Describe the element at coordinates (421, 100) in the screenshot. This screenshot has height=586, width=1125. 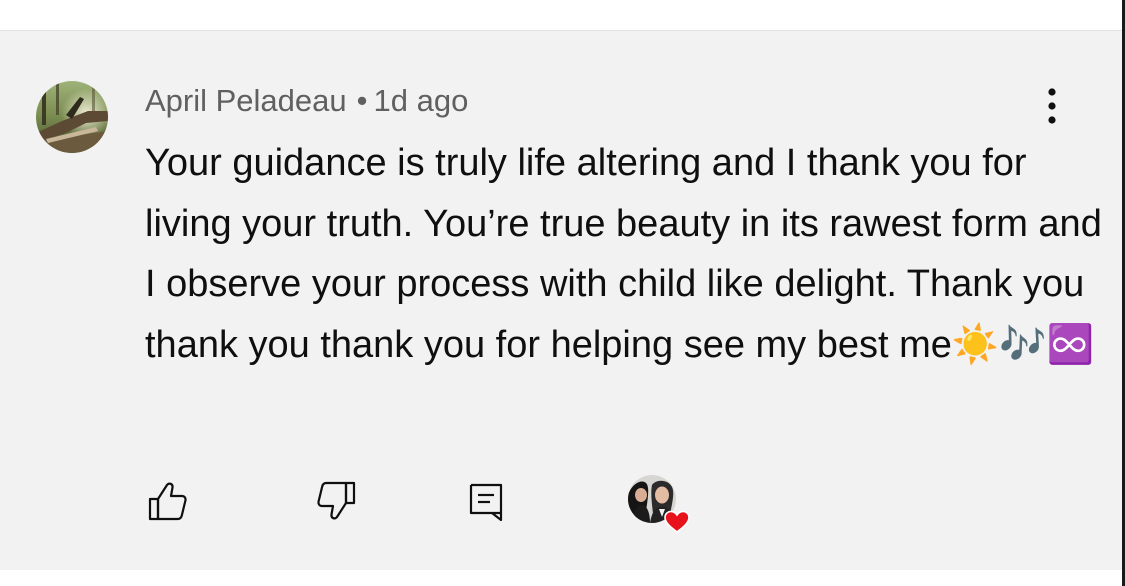
I see `comment-timestamp: 1d ago` at that location.